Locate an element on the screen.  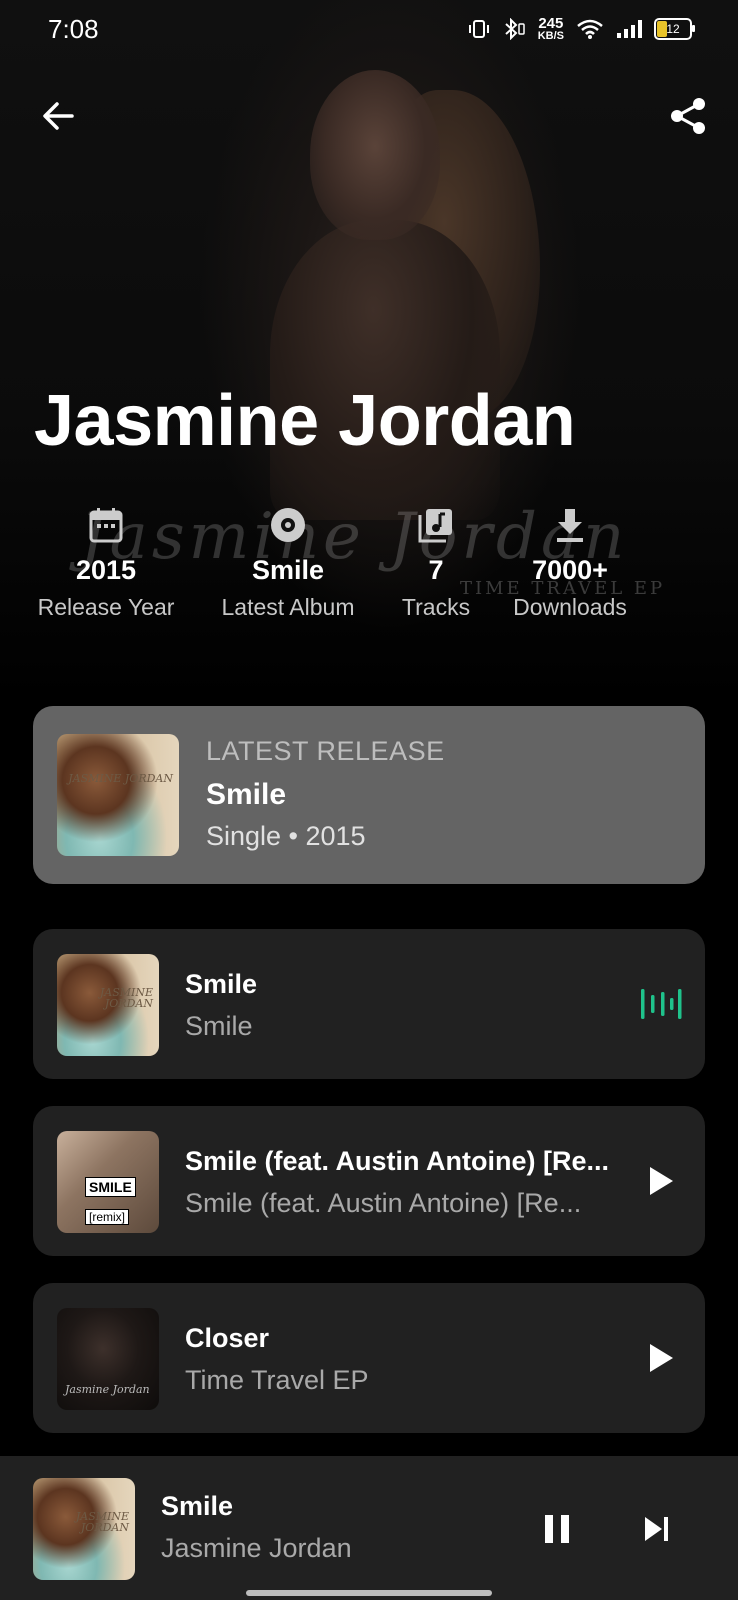
latest-release-album-art: JASMINE JORDAN is located at coordinates (118, 795).